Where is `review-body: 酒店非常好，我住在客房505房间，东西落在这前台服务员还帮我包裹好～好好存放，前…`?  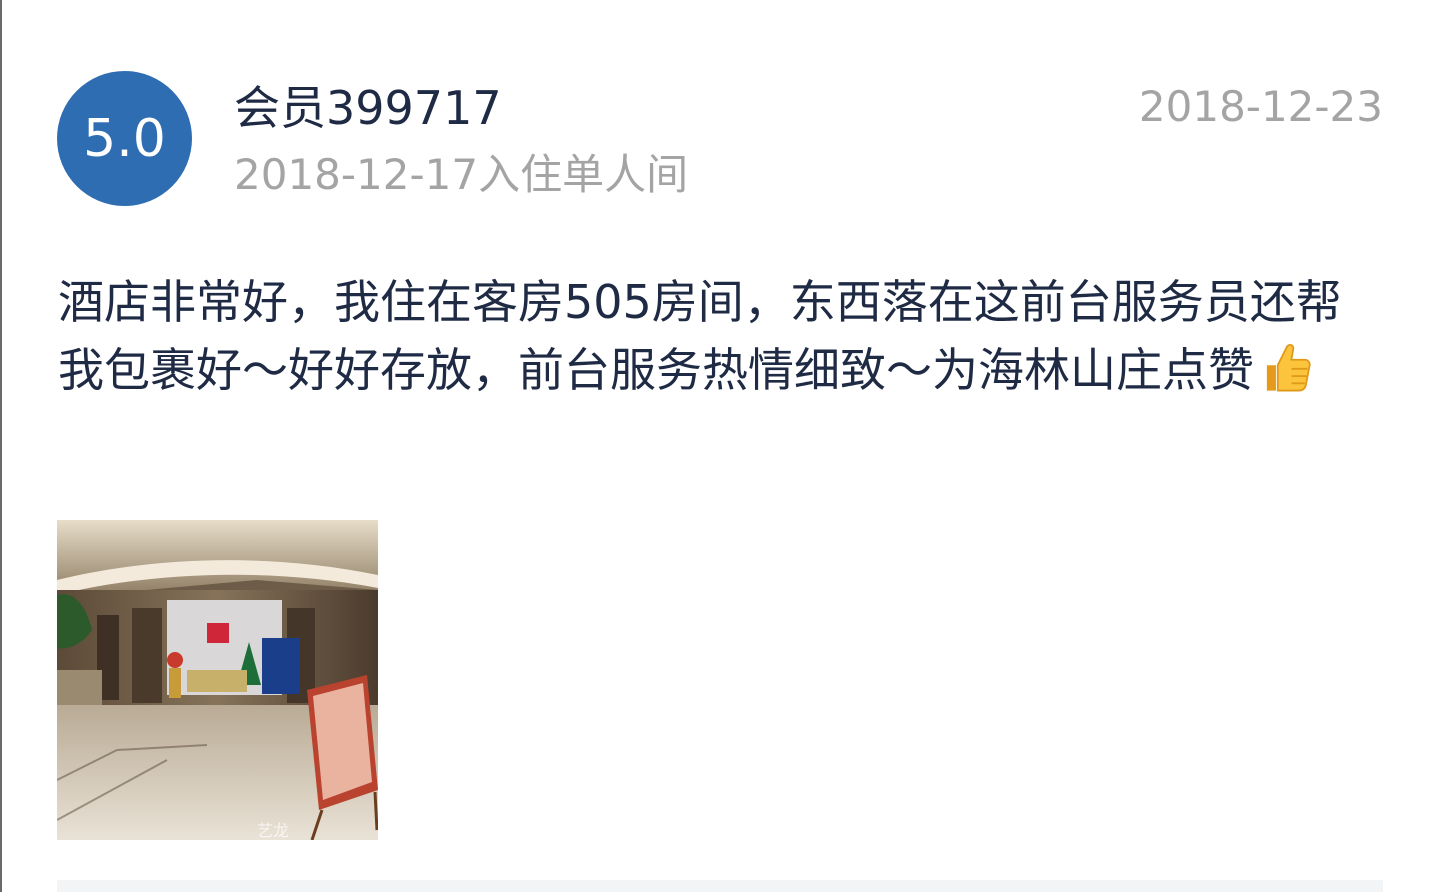 review-body: 酒店非常好，我住在客房505房间，东西落在这前台服务员还帮我包裹好～好好存放，前… is located at coordinates (718, 336).